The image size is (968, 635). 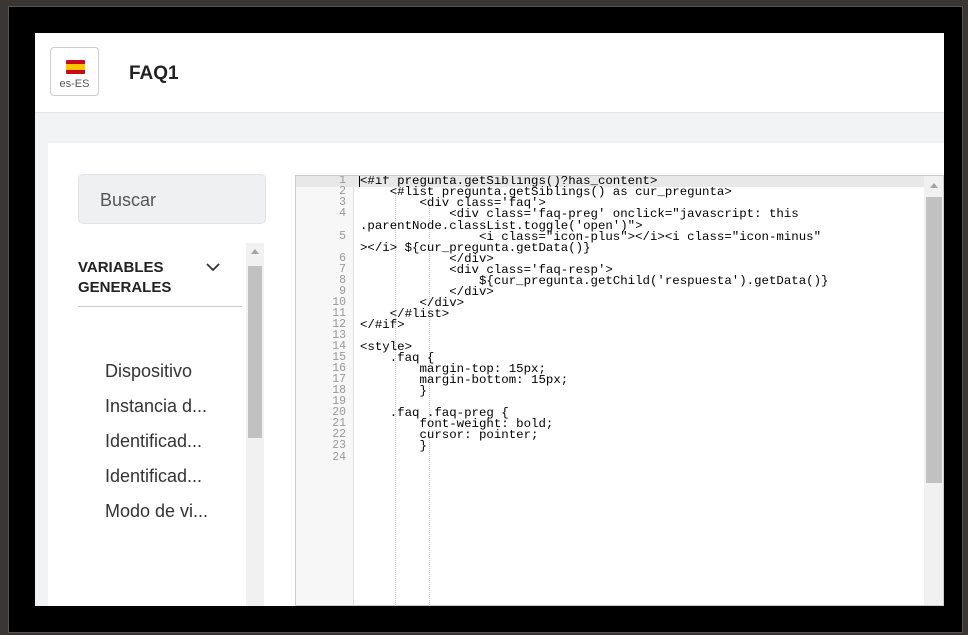 I want to click on code-text: </#if>, so click(x=382, y=324).